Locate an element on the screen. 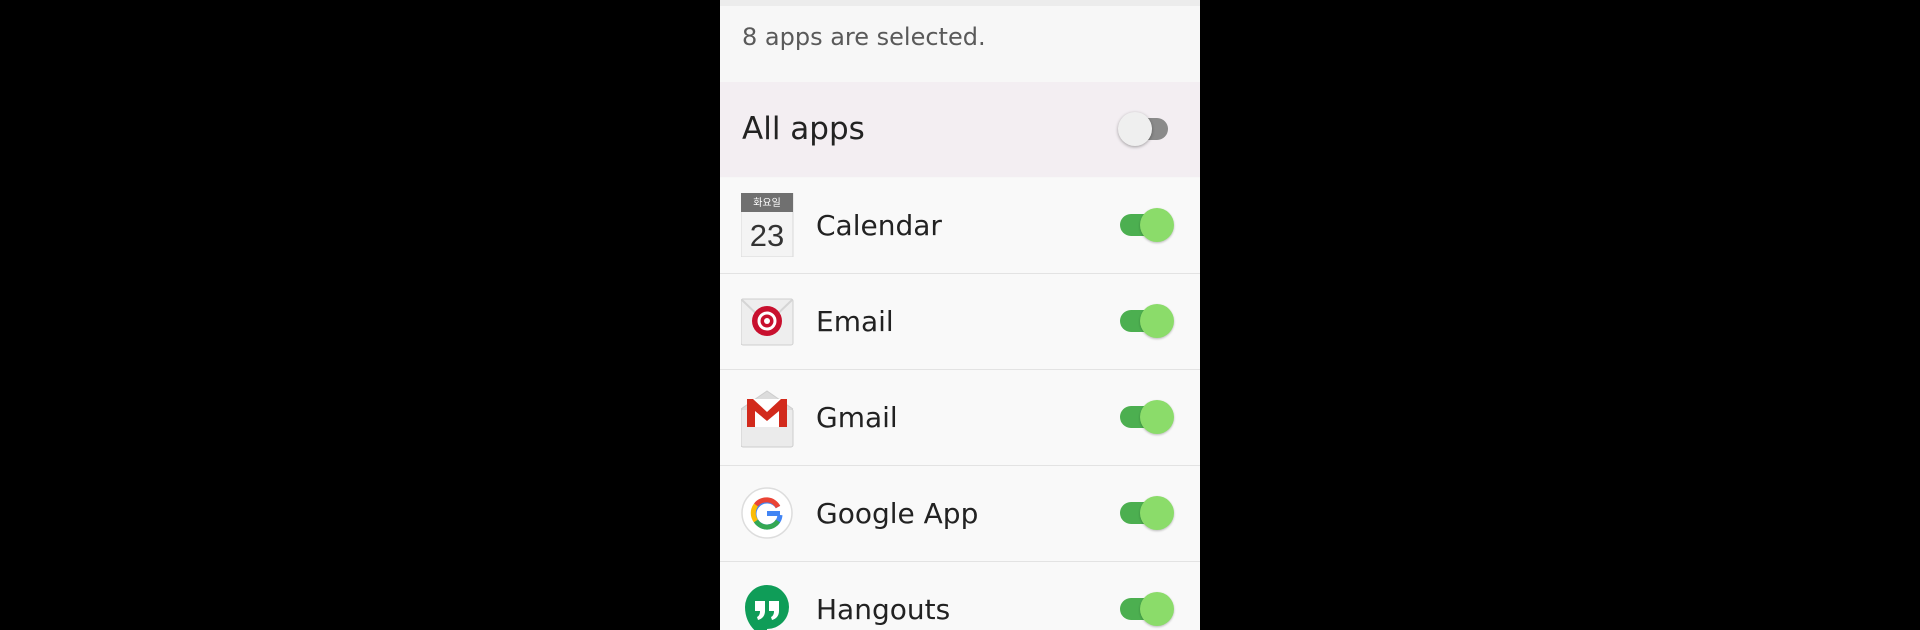  calendar-toggle is located at coordinates (1146, 225).